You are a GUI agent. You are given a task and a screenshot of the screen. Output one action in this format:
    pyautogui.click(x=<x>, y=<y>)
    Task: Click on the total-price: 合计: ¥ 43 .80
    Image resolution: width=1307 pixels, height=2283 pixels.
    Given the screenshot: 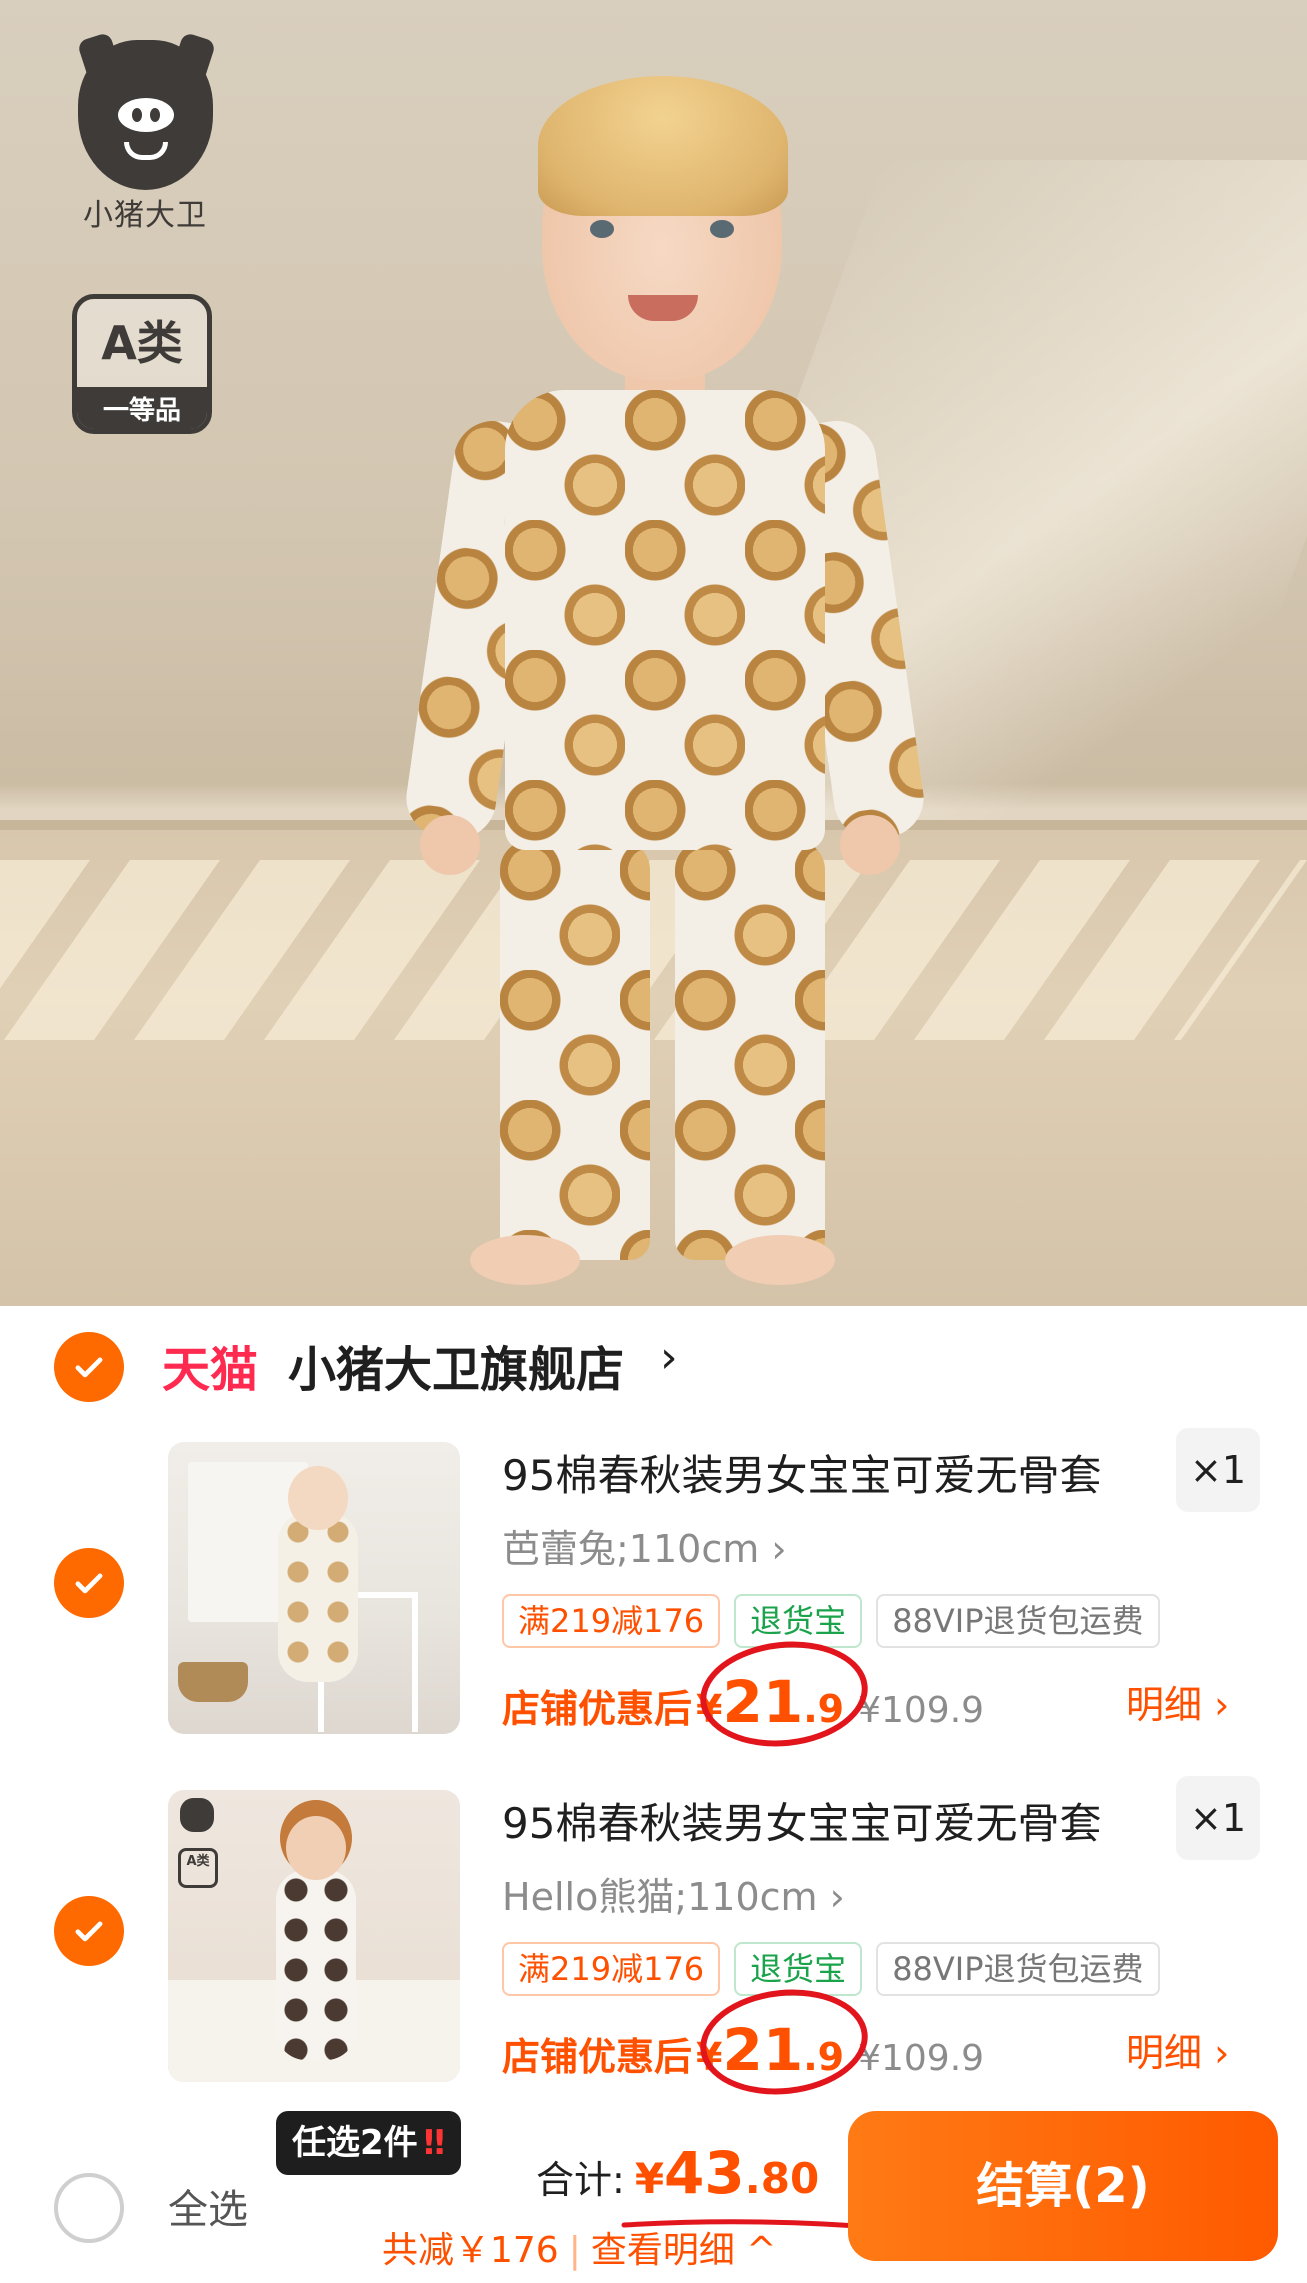 What is the action you would take?
    pyautogui.click(x=677, y=2173)
    